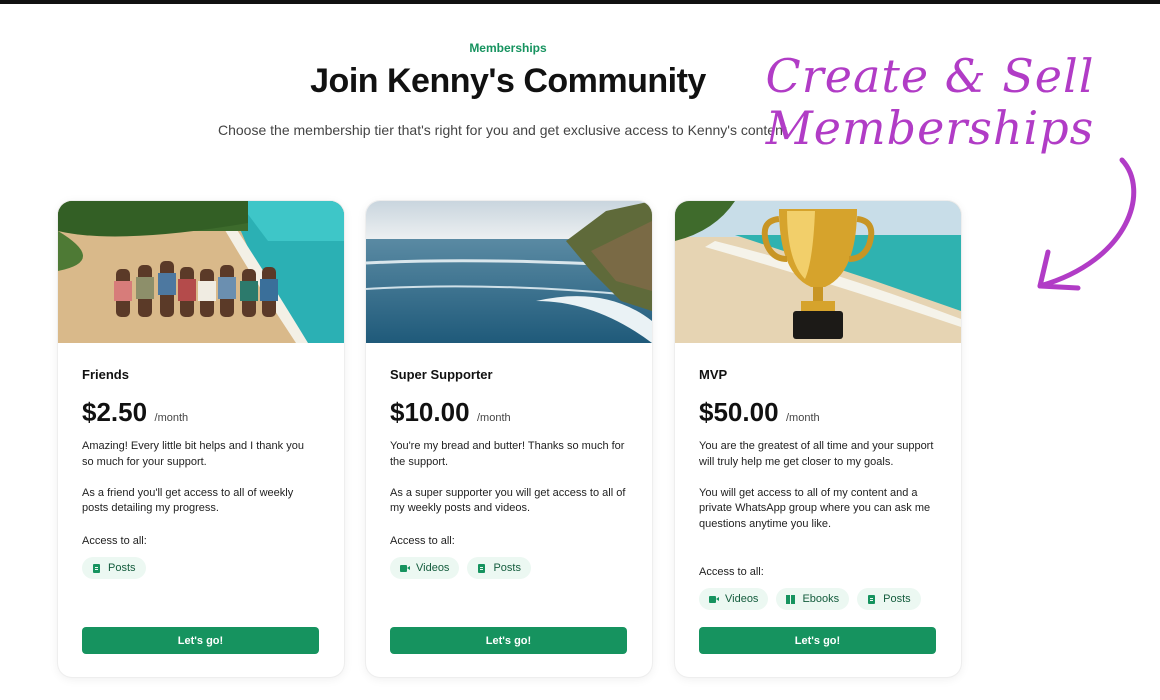 The height and width of the screenshot is (700, 1160). I want to click on price-row: $2.50 /month, so click(135, 412).